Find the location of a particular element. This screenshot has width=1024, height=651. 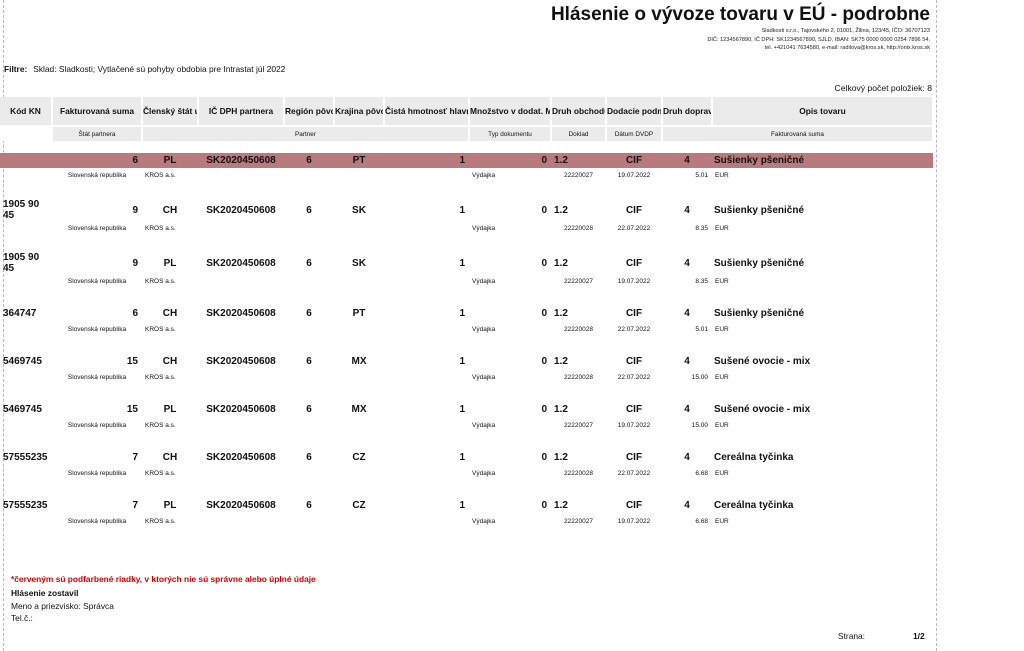

report-title: Hlásenie o vývoze tovaru v EÚ - podrobne is located at coordinates (740, 14).